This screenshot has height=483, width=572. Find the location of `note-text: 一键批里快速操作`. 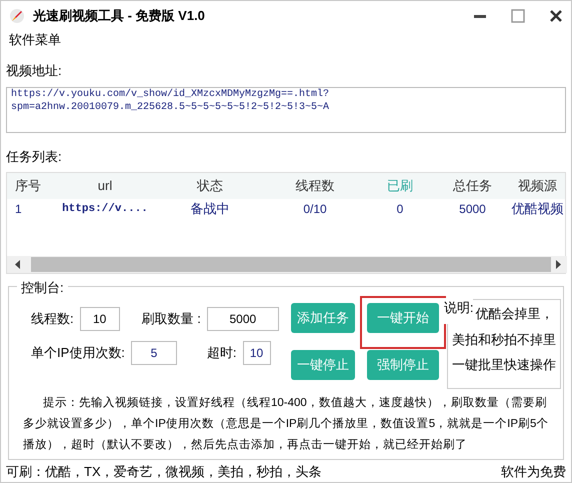

note-text: 一键批里快速操作 is located at coordinates (504, 365).